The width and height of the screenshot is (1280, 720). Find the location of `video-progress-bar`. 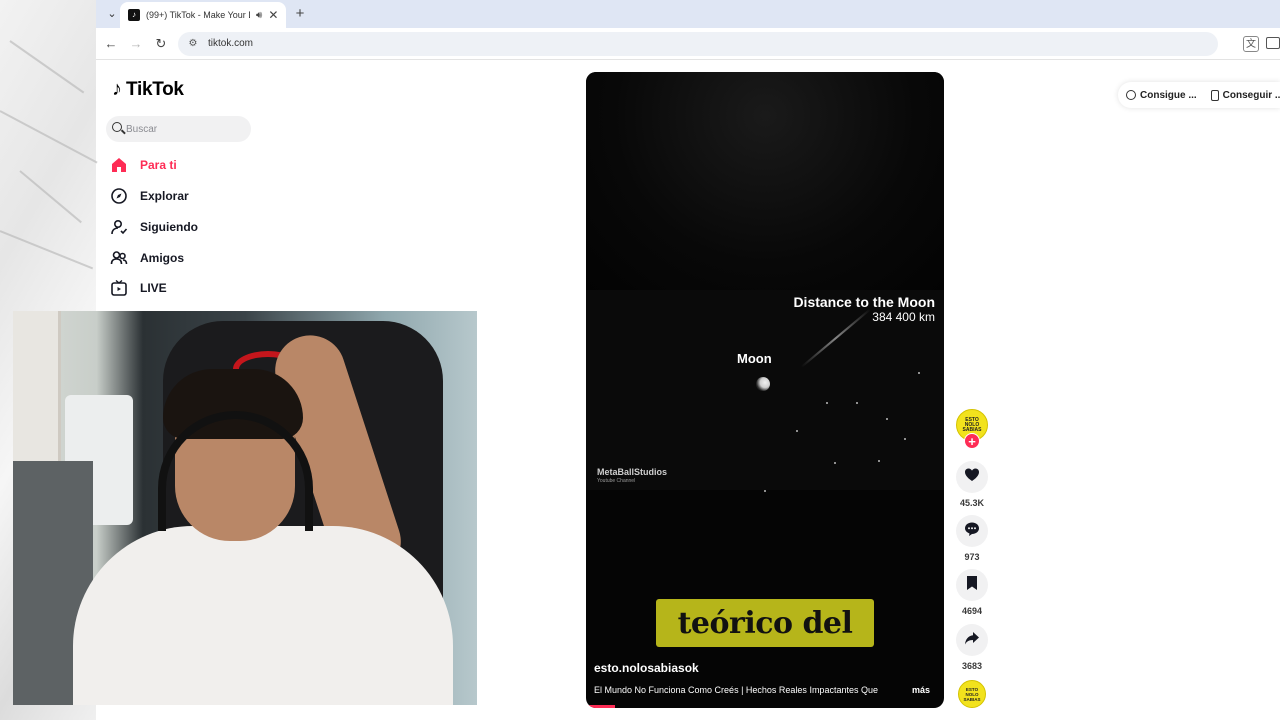

video-progress-bar is located at coordinates (600, 706).